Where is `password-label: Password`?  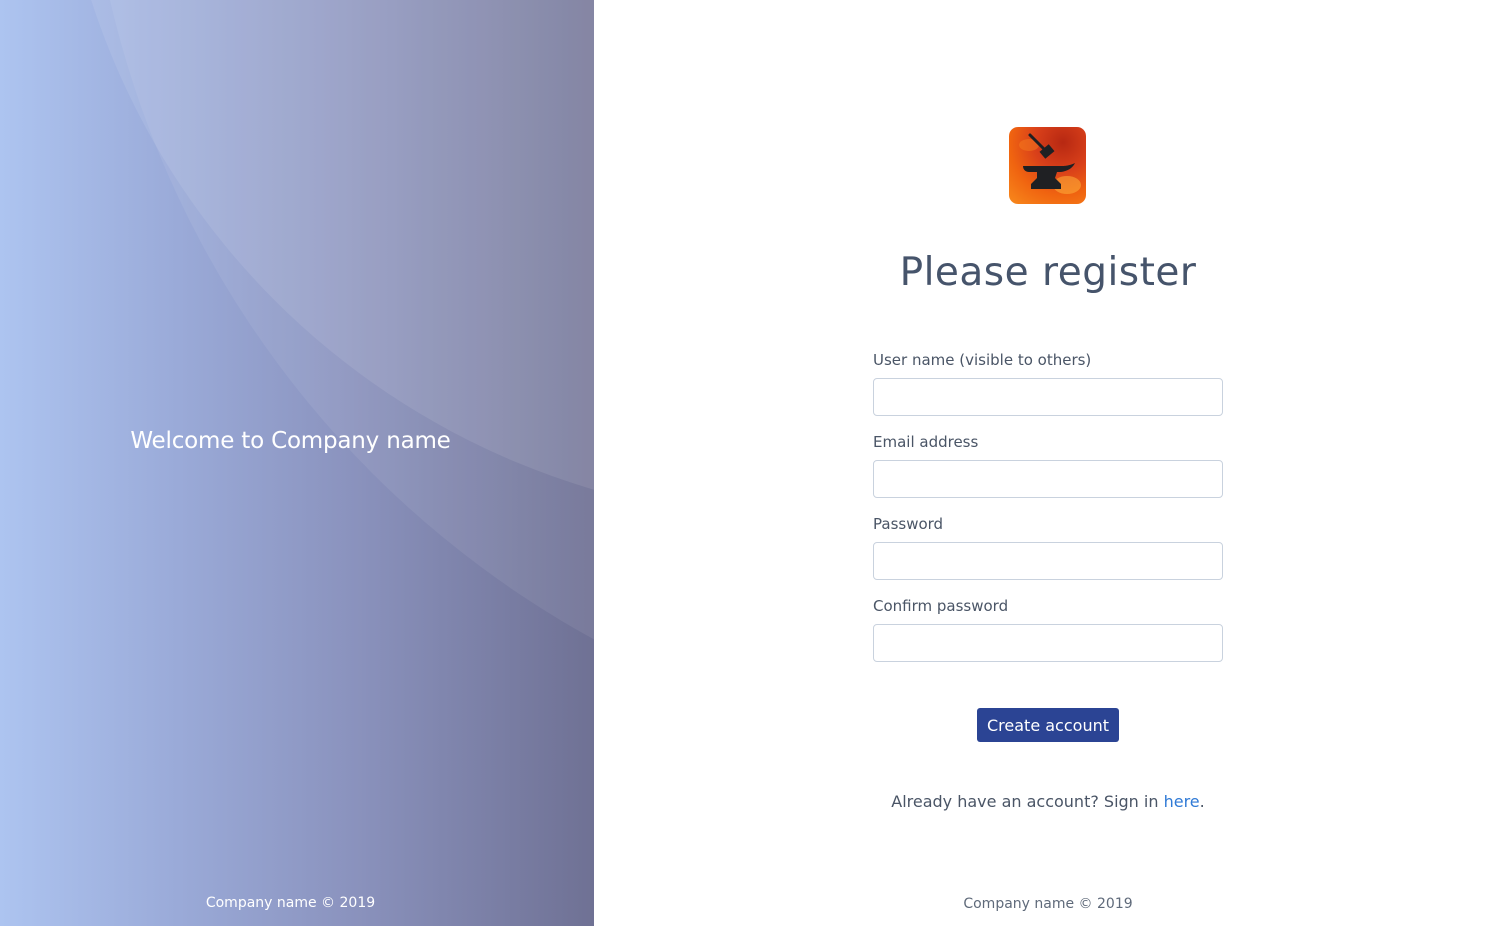 password-label: Password is located at coordinates (908, 524).